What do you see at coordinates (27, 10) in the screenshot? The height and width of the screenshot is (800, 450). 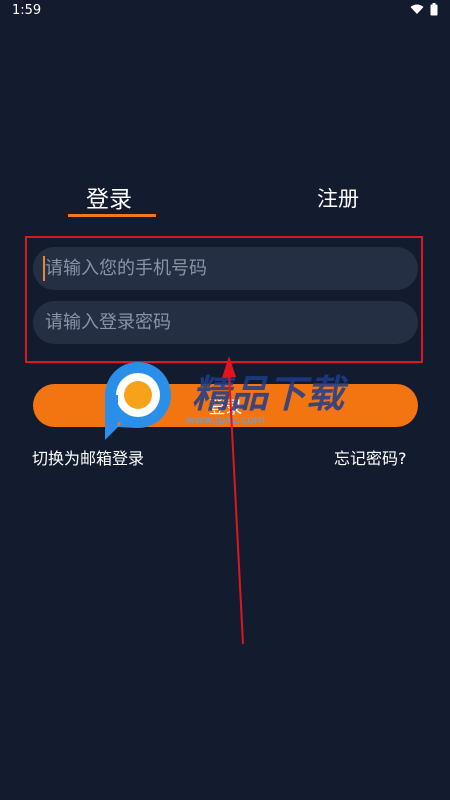 I see `status-time: 1:59` at bounding box center [27, 10].